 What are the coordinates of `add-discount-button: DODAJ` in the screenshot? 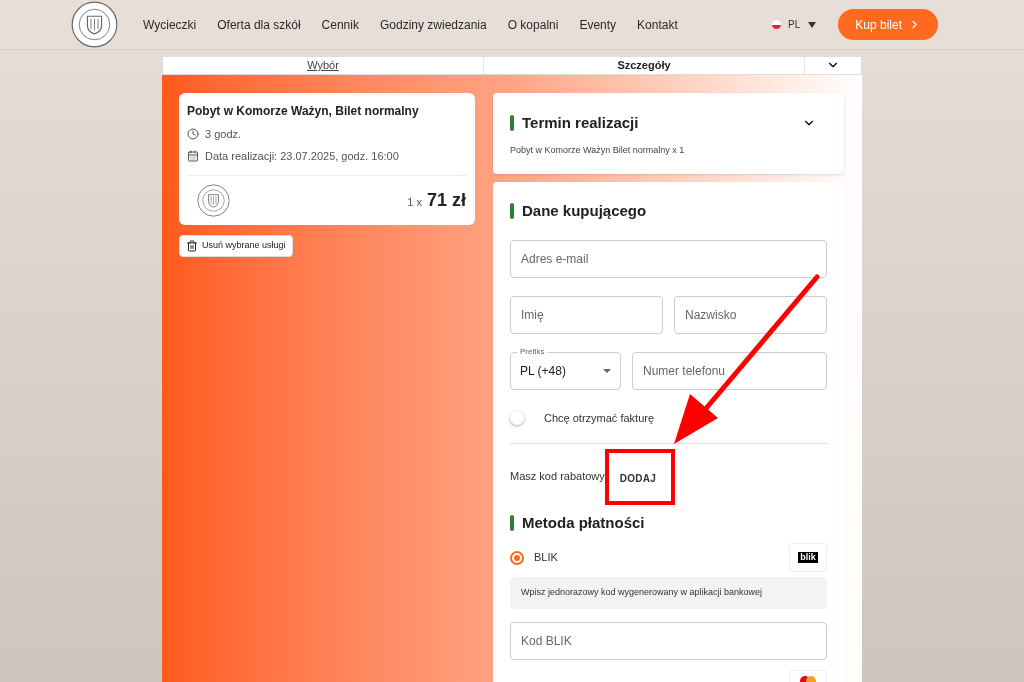 It's located at (638, 478).